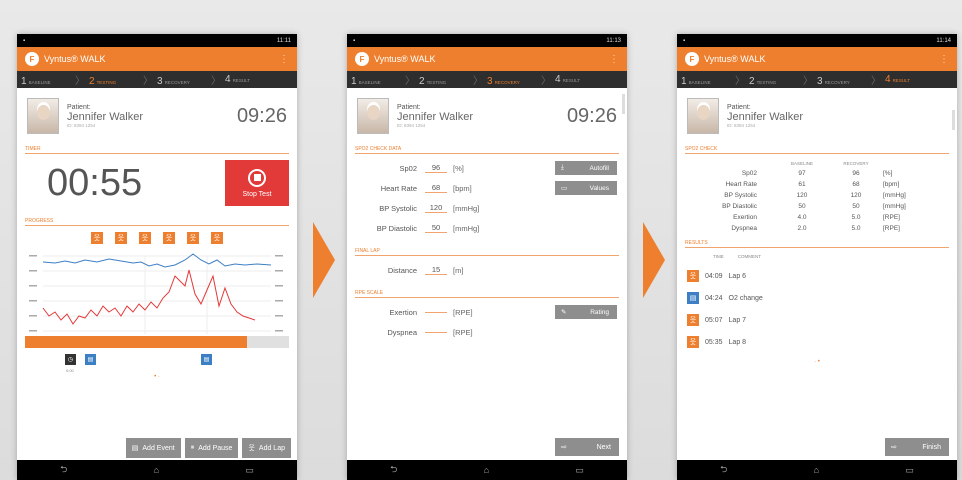 The image size is (962, 480). What do you see at coordinates (436, 188) in the screenshot?
I see `heart-rate-field: 68` at bounding box center [436, 188].